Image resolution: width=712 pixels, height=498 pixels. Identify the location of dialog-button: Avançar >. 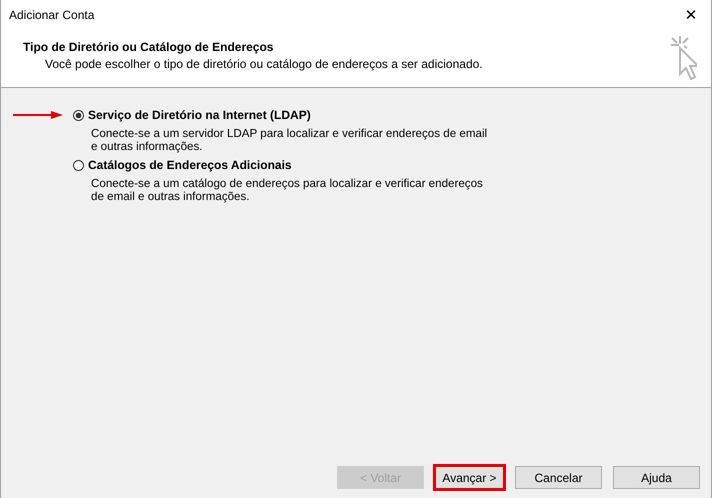
(469, 477).